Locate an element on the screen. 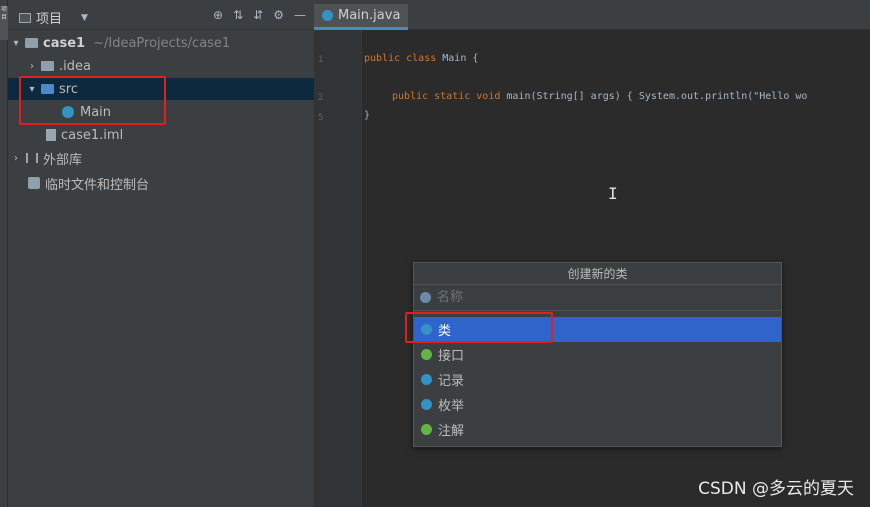 The width and height of the screenshot is (870, 507). kind-option-annotation: 注解 is located at coordinates (597, 429).